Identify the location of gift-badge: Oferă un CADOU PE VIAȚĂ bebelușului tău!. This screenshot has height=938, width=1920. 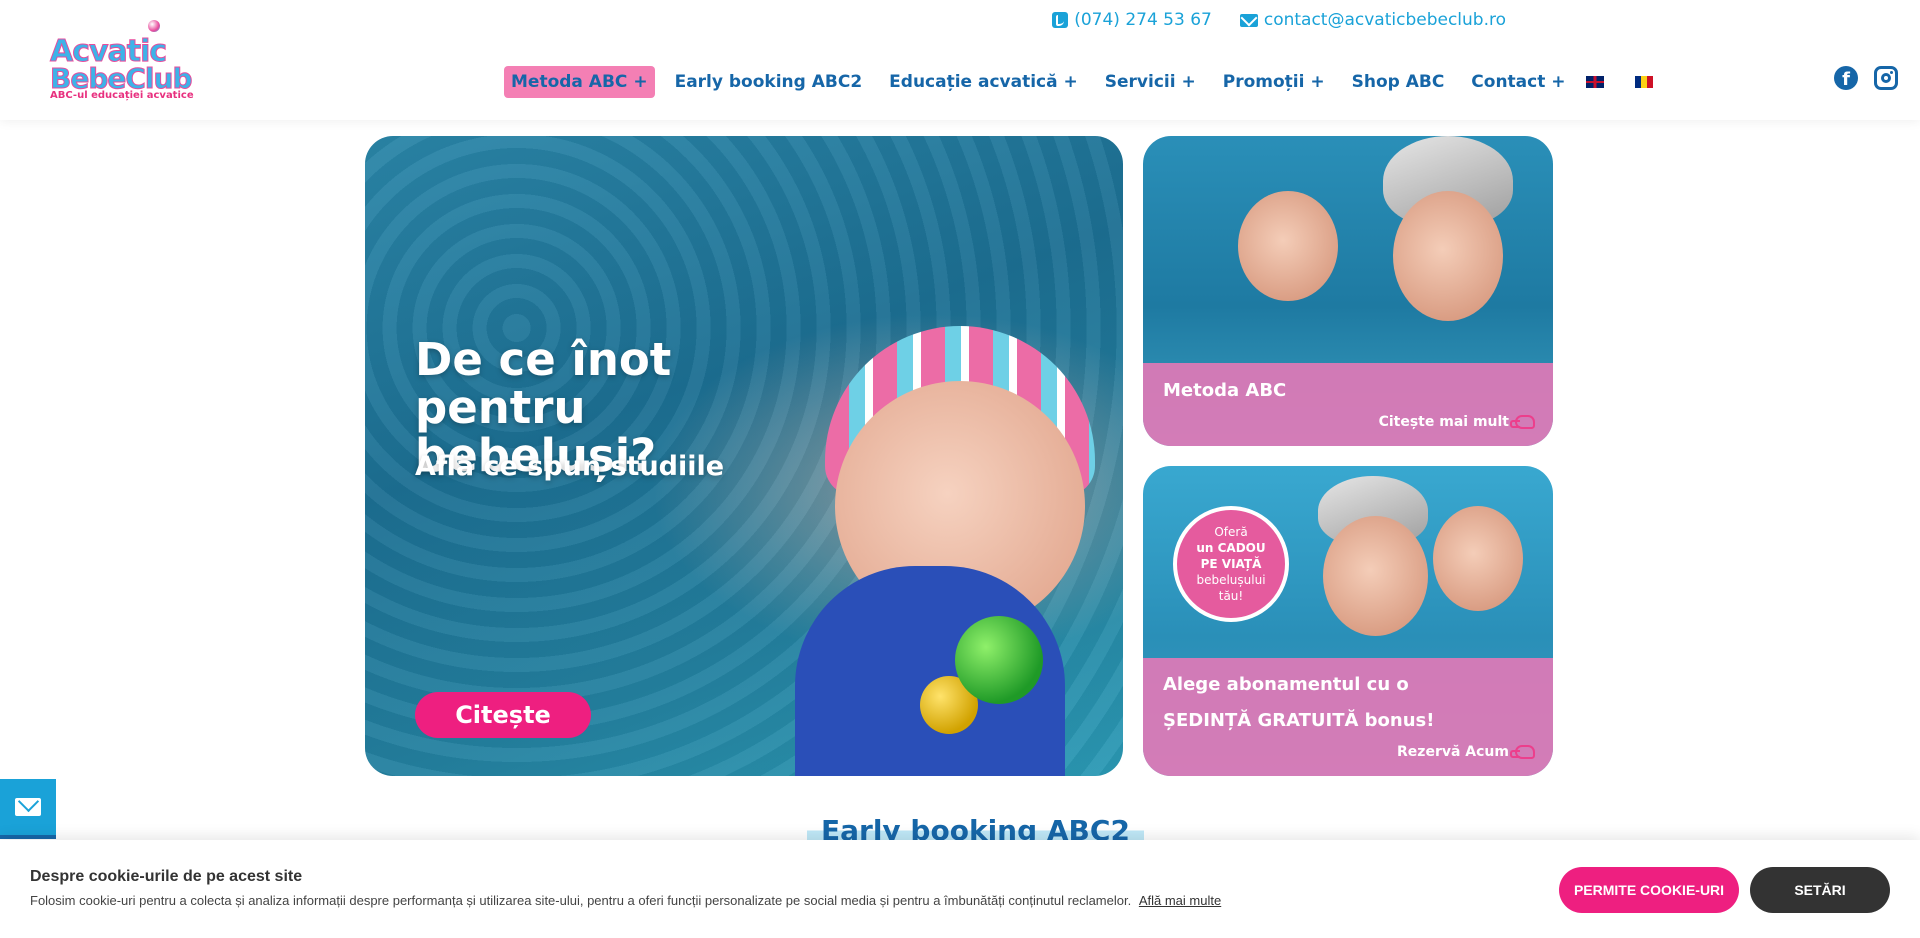
(1231, 564).